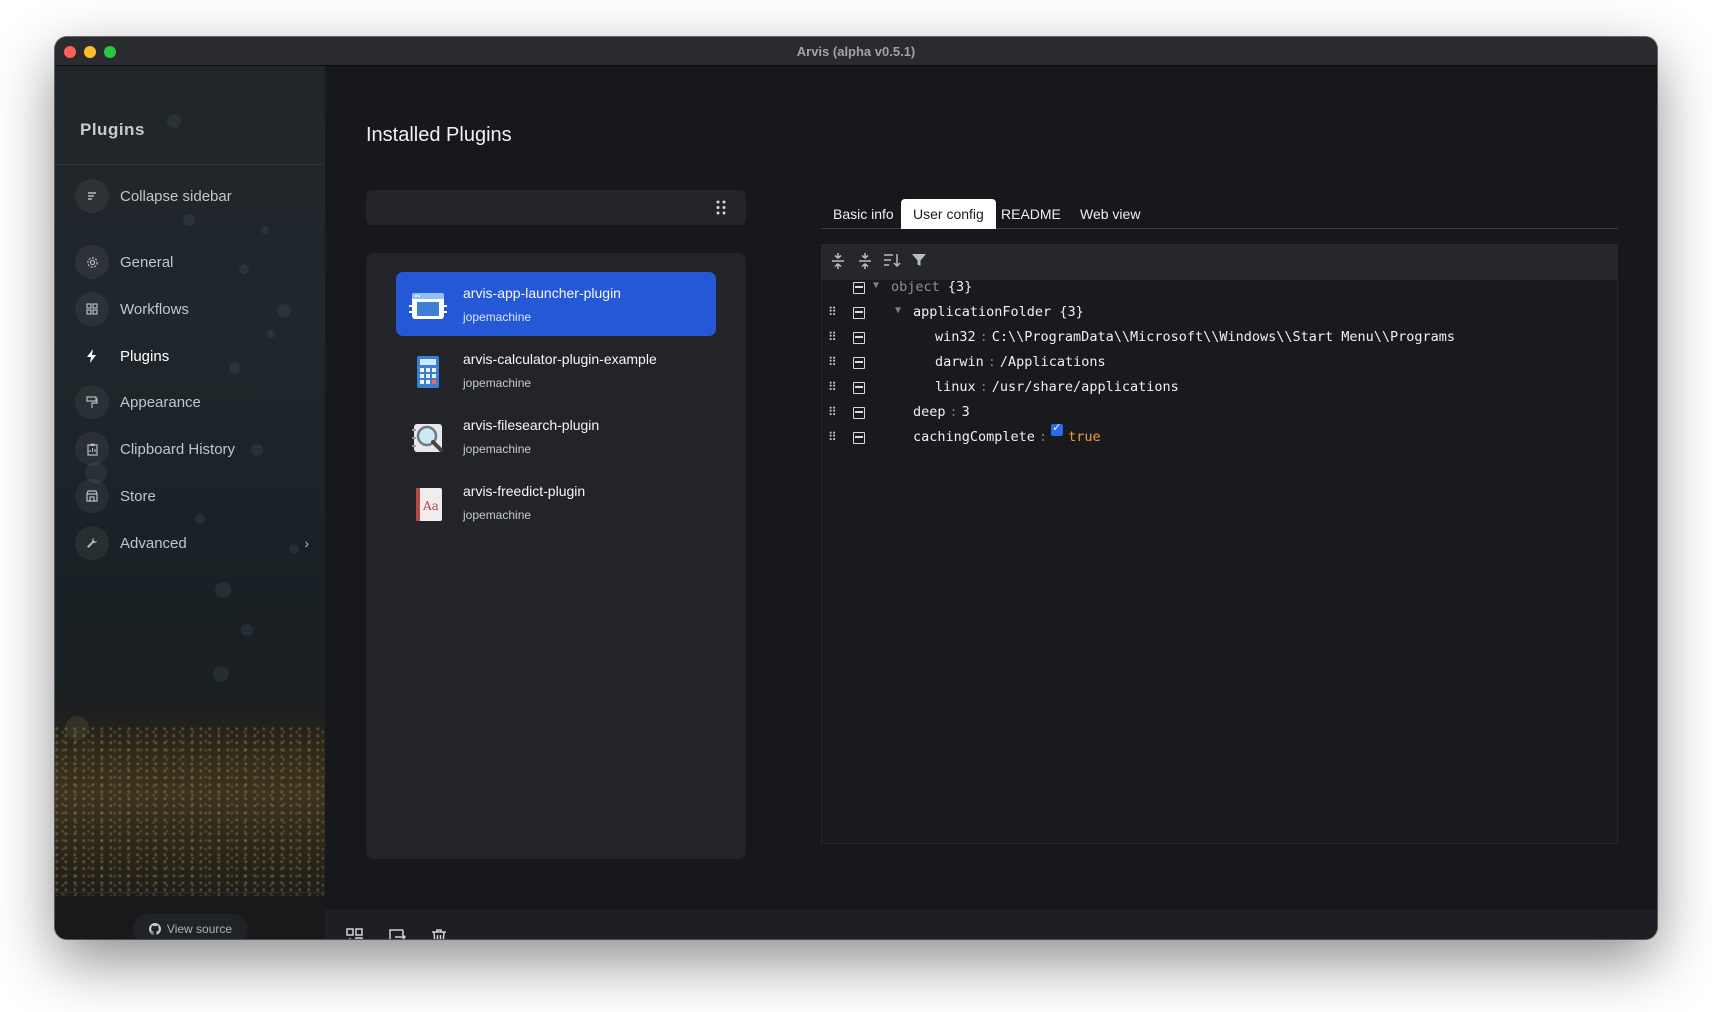  What do you see at coordinates (199, 929) in the screenshot?
I see `view-source-label: View source` at bounding box center [199, 929].